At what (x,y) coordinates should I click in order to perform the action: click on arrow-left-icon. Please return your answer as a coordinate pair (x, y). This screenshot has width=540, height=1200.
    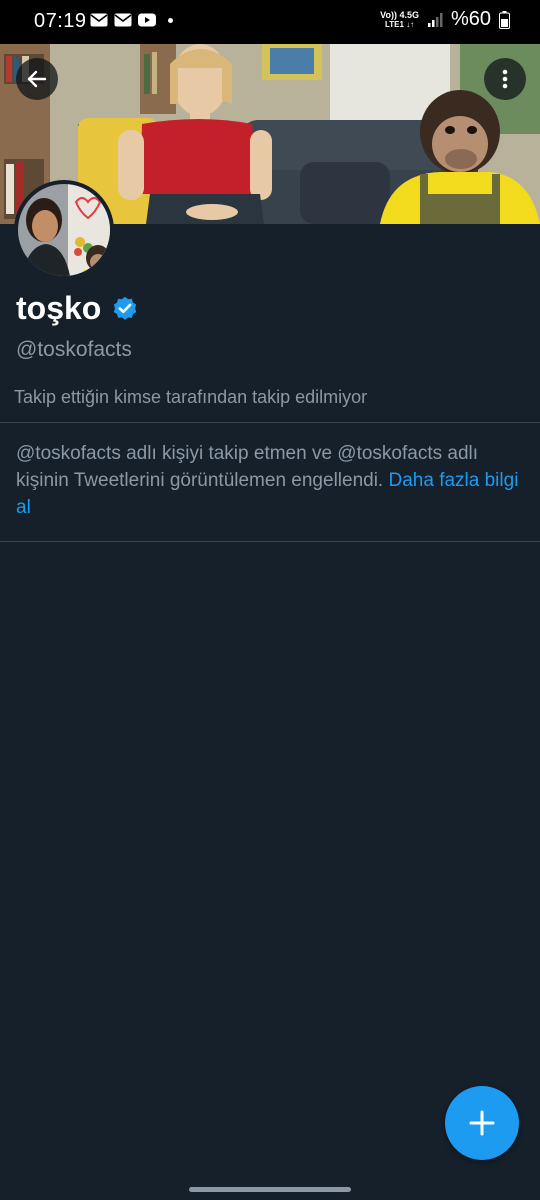
    Looking at the image, I should click on (37, 79).